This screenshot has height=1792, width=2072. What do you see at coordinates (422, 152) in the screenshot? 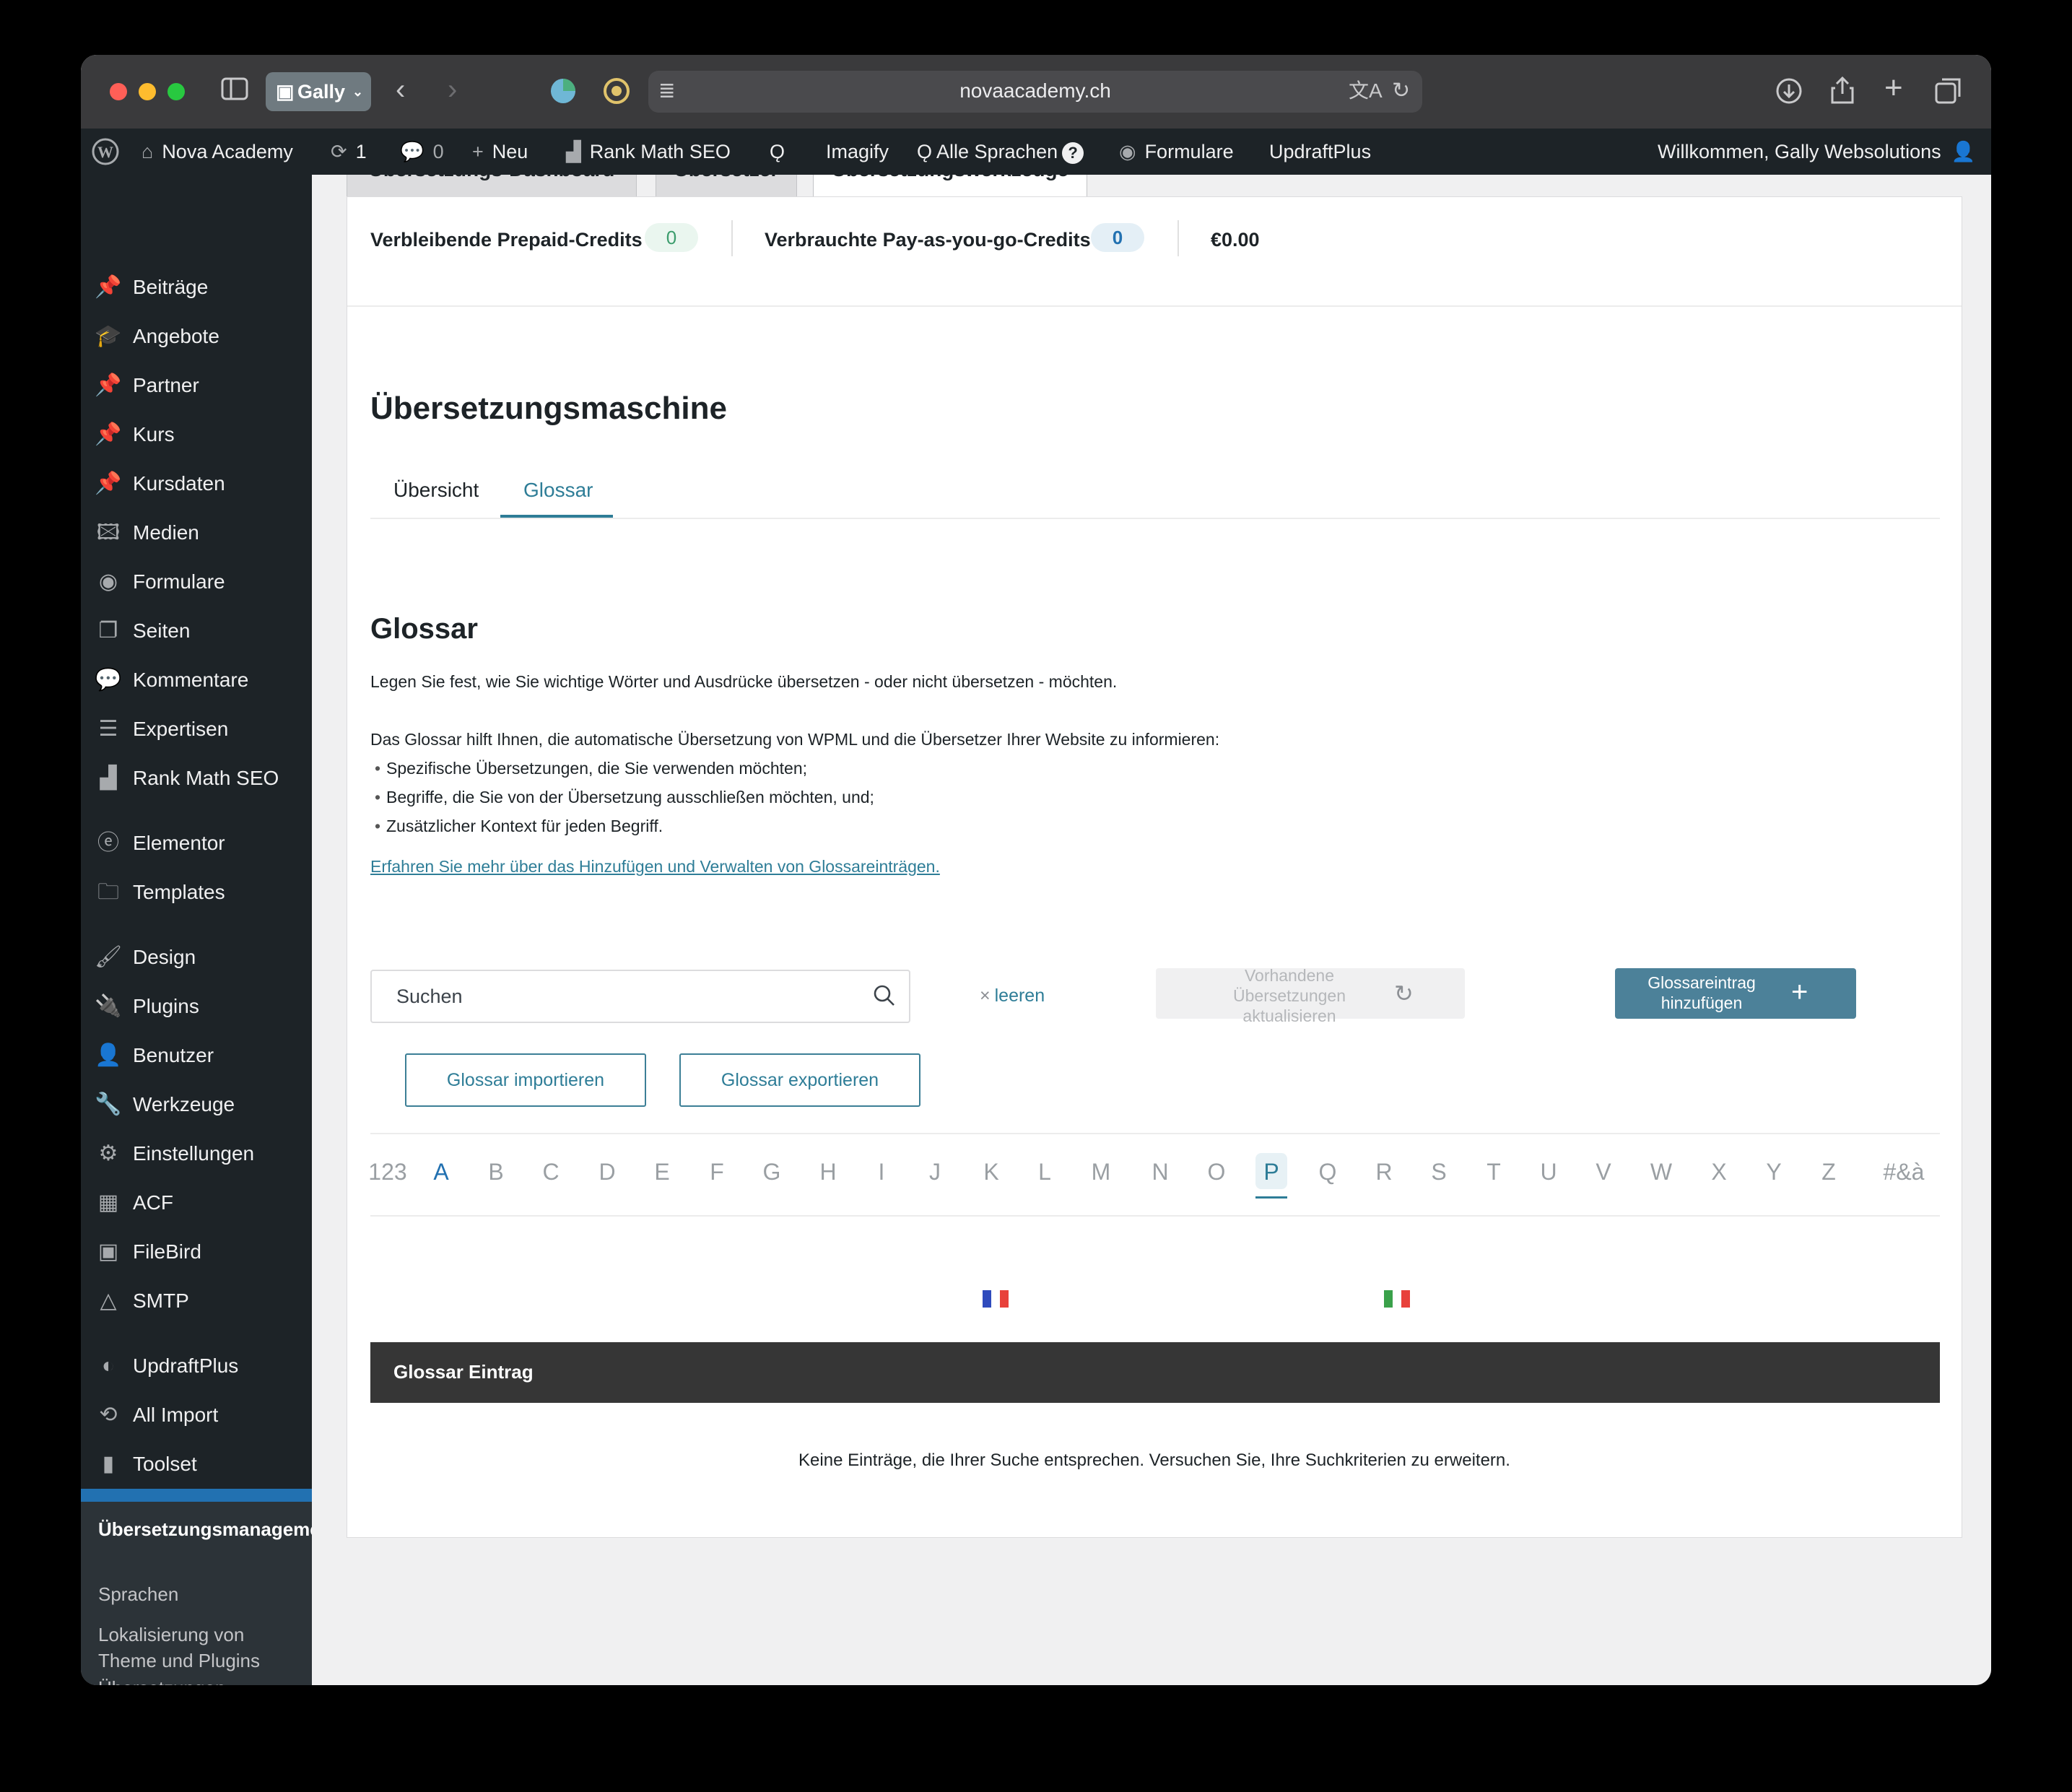
I see `comments-link: 💬 0` at bounding box center [422, 152].